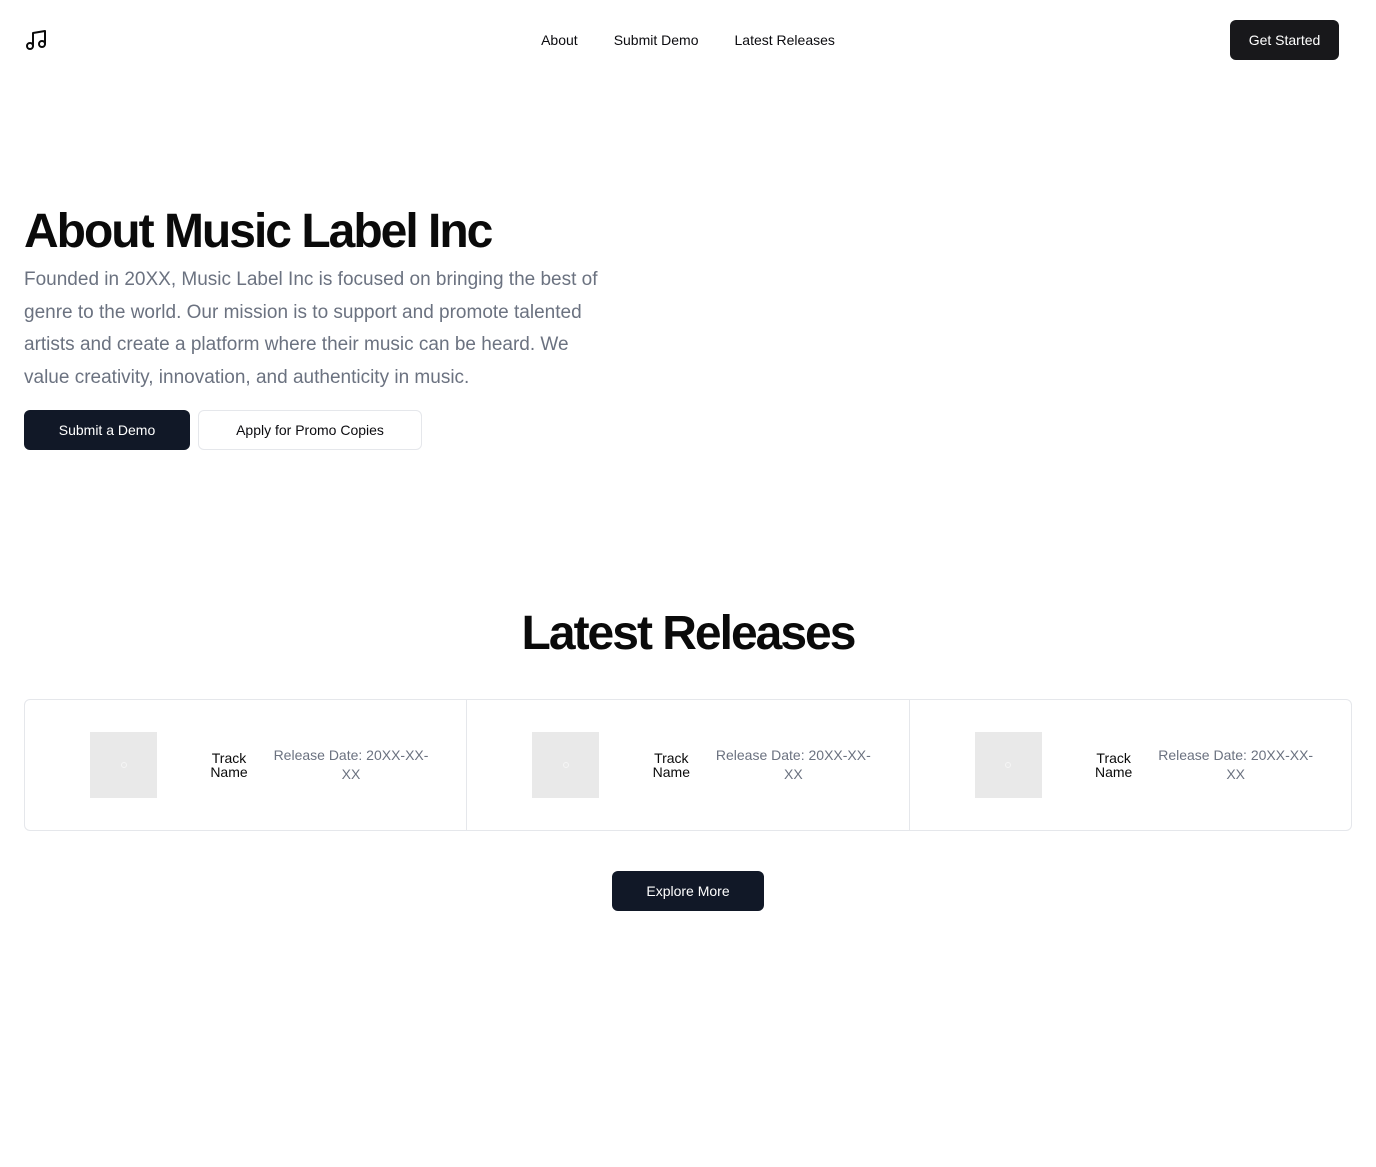  What do you see at coordinates (310, 430) in the screenshot?
I see `apply-promo-button: Apply for Promo Copies` at bounding box center [310, 430].